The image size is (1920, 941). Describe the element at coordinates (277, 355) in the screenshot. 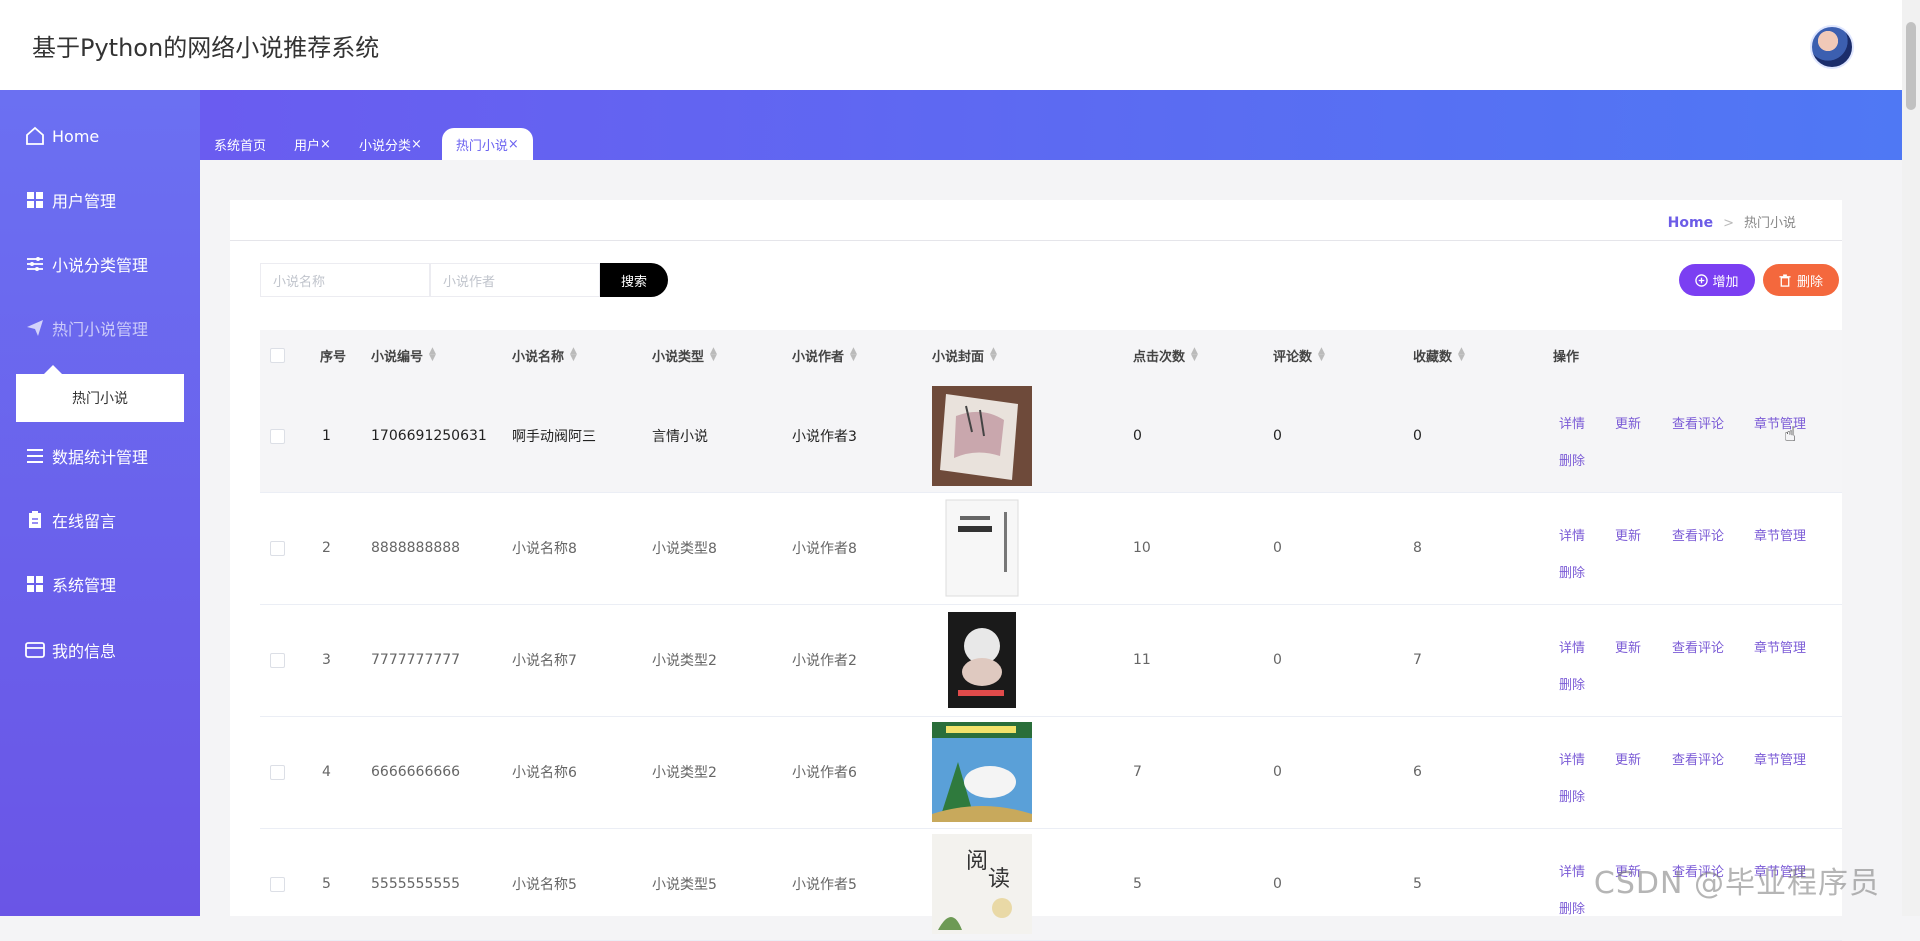

I see `select-all-checkbox` at that location.